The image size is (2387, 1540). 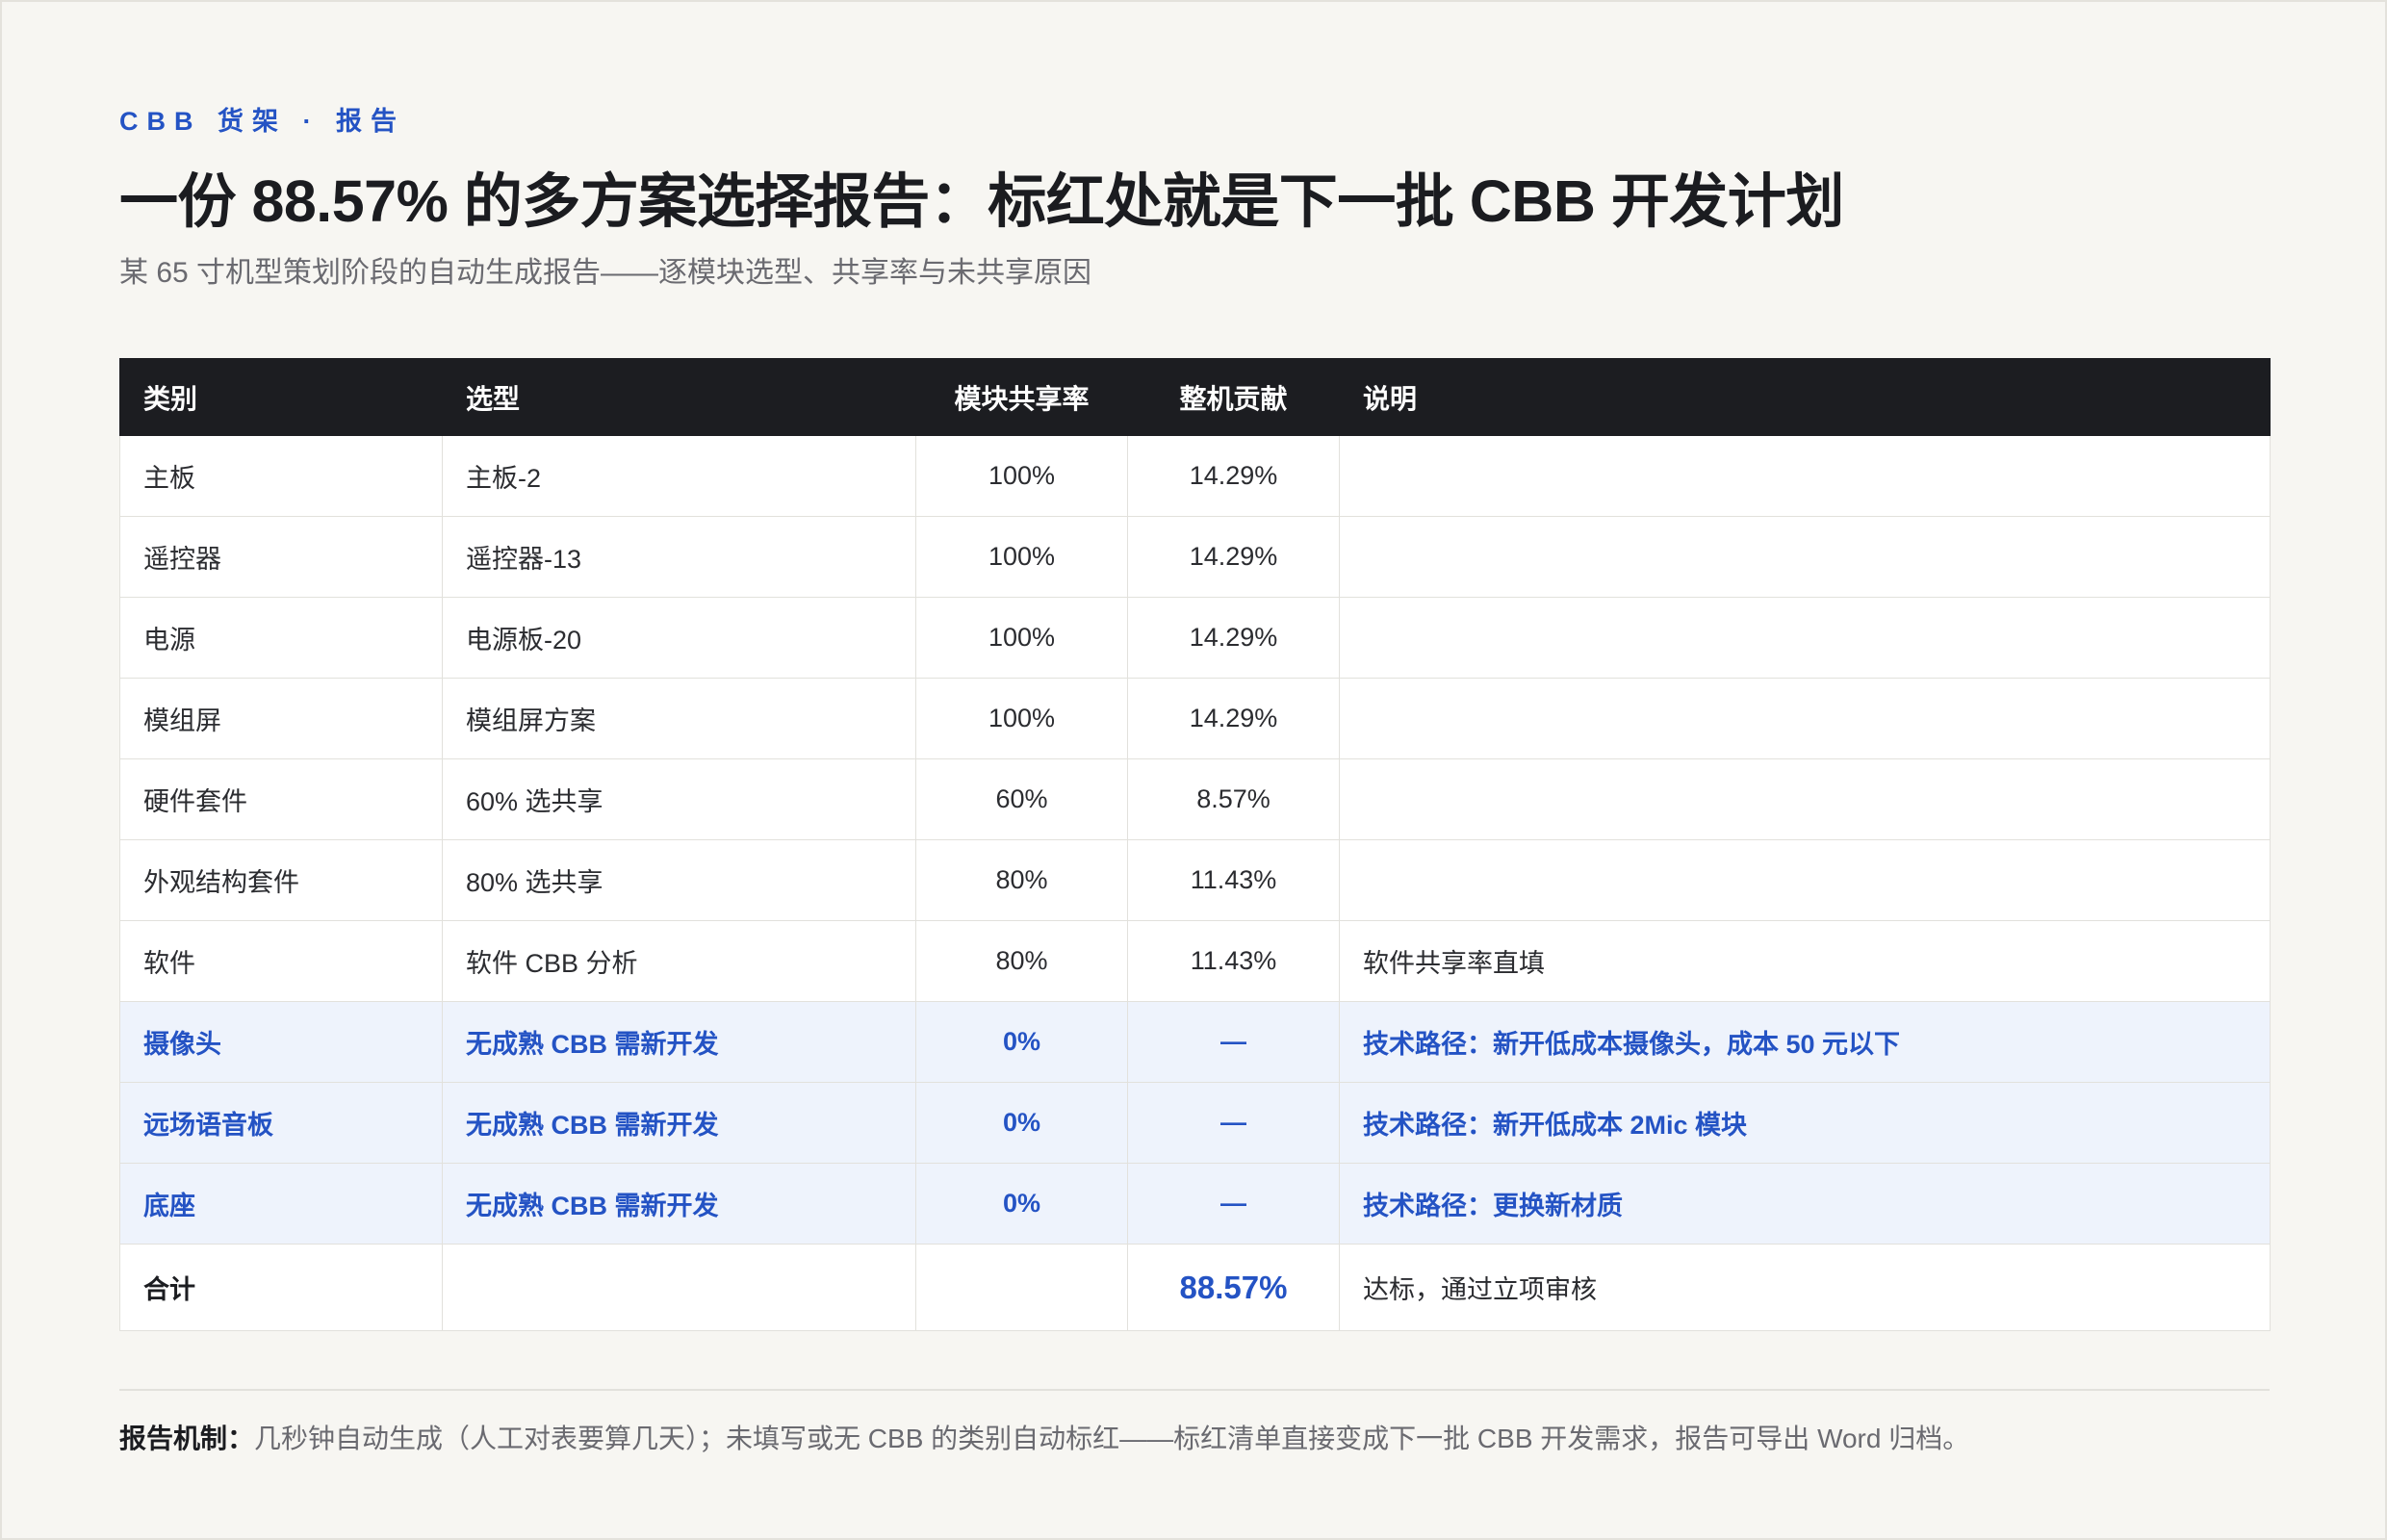 I want to click on cell-category: 主板, so click(x=281, y=476).